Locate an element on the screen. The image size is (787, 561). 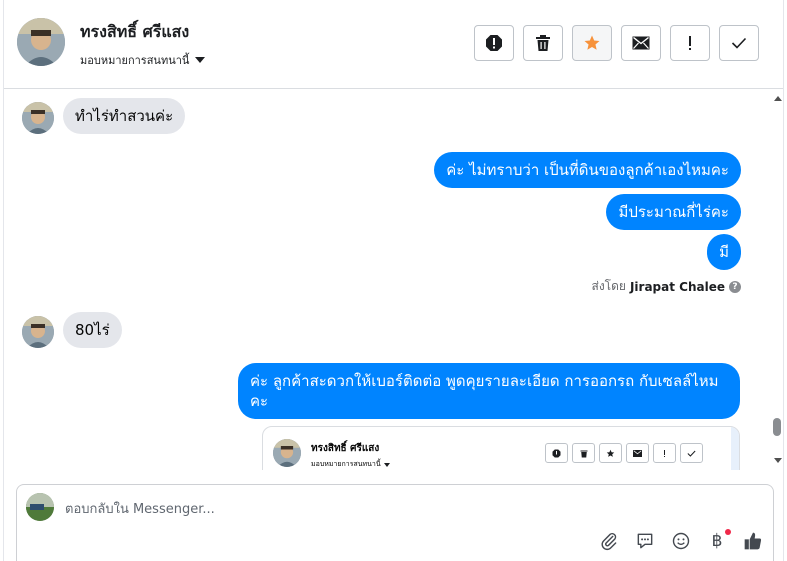
speech-bubble-icon is located at coordinates (645, 541).